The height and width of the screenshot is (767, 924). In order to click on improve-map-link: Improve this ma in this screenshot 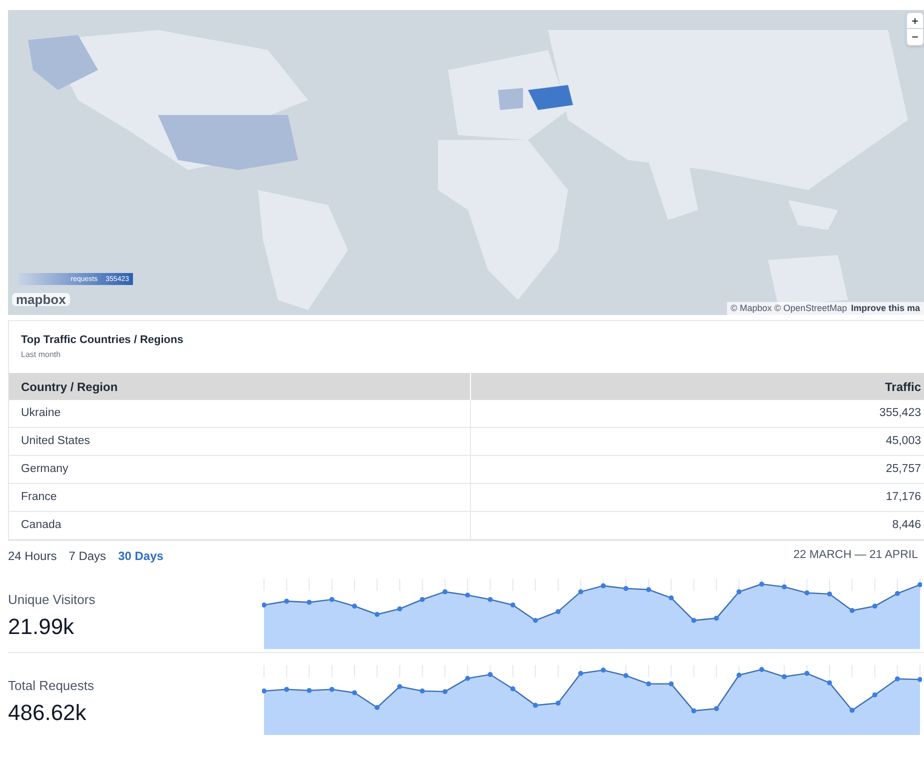, I will do `click(885, 308)`.